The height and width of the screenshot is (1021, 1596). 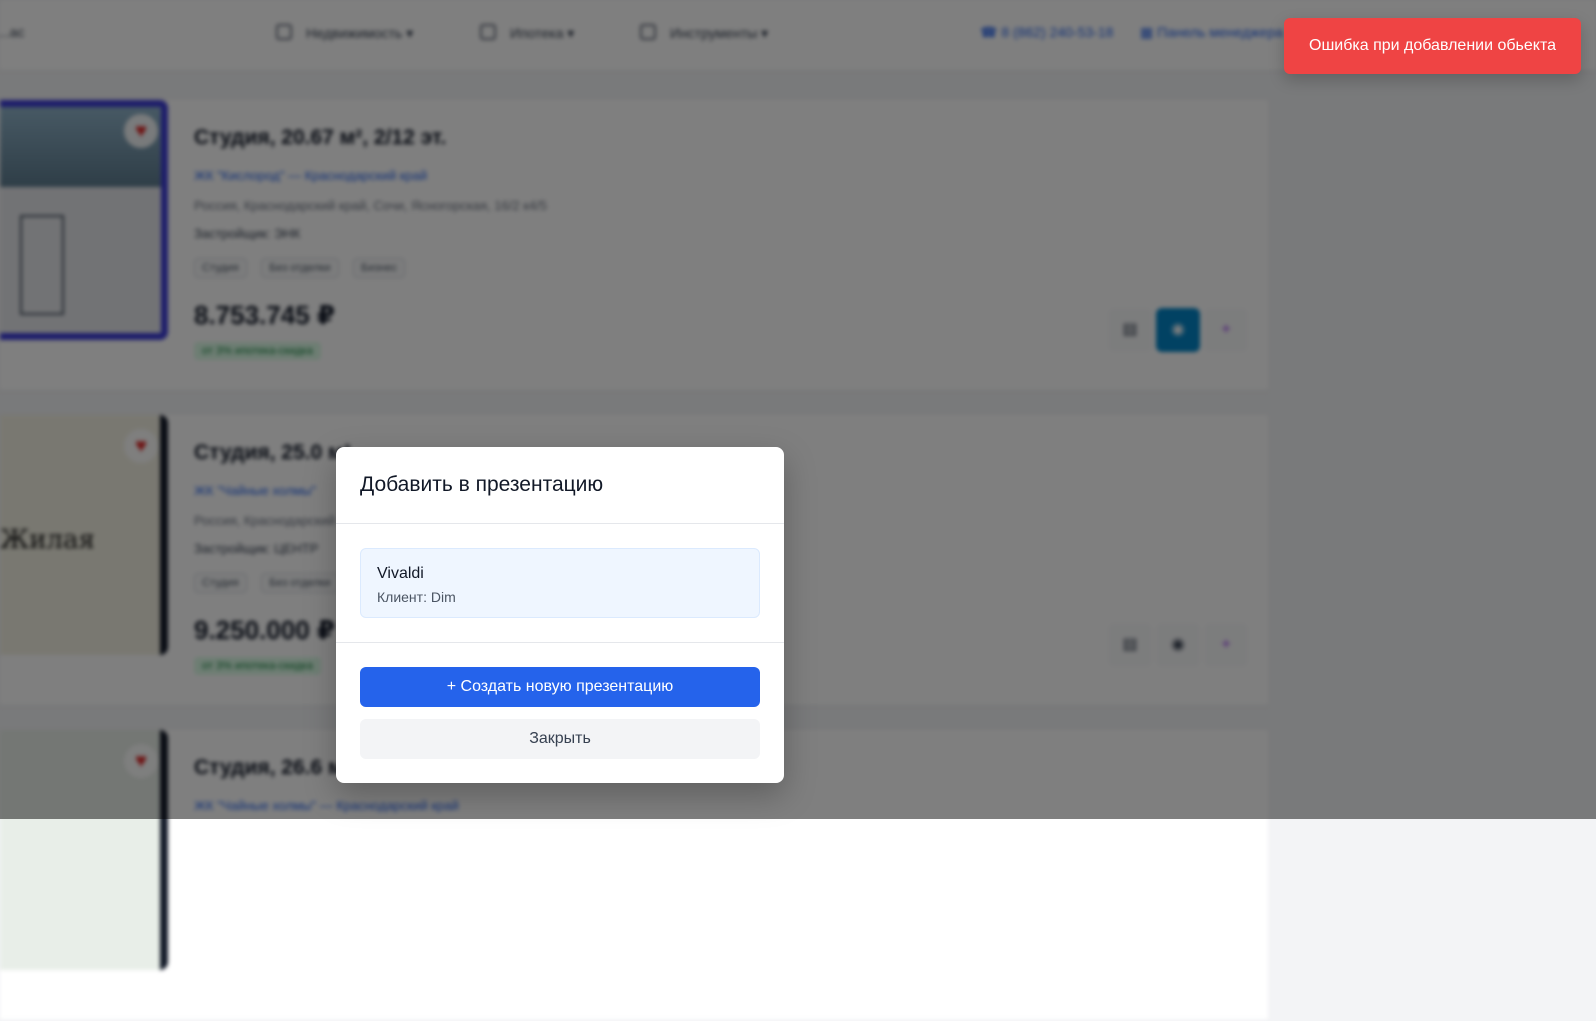 I want to click on presentation-item: Vivaldi Клиент: Dim, so click(x=560, y=583).